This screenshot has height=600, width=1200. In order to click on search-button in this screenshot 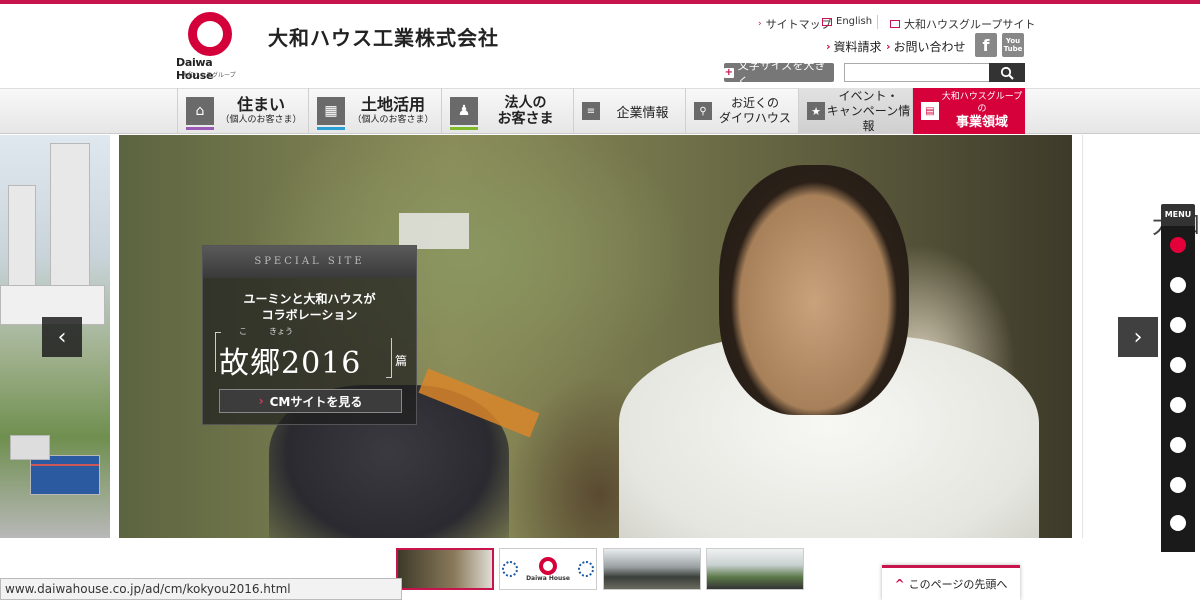, I will do `click(1007, 72)`.